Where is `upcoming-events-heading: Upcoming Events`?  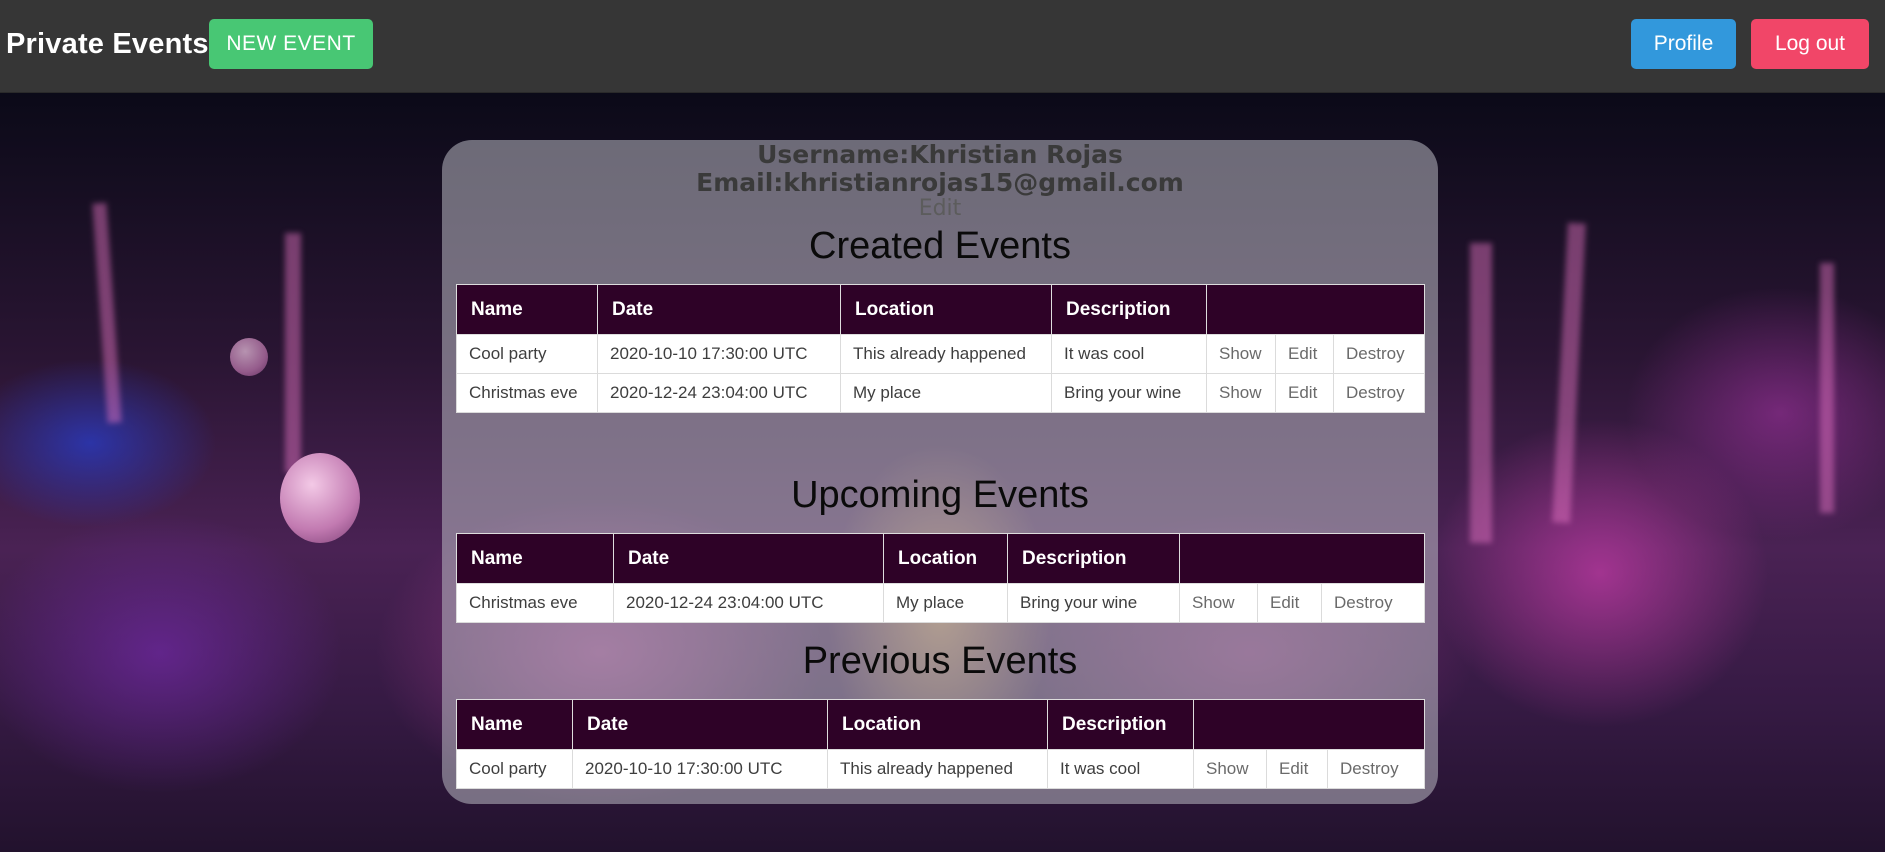
upcoming-events-heading: Upcoming Events is located at coordinates (940, 495).